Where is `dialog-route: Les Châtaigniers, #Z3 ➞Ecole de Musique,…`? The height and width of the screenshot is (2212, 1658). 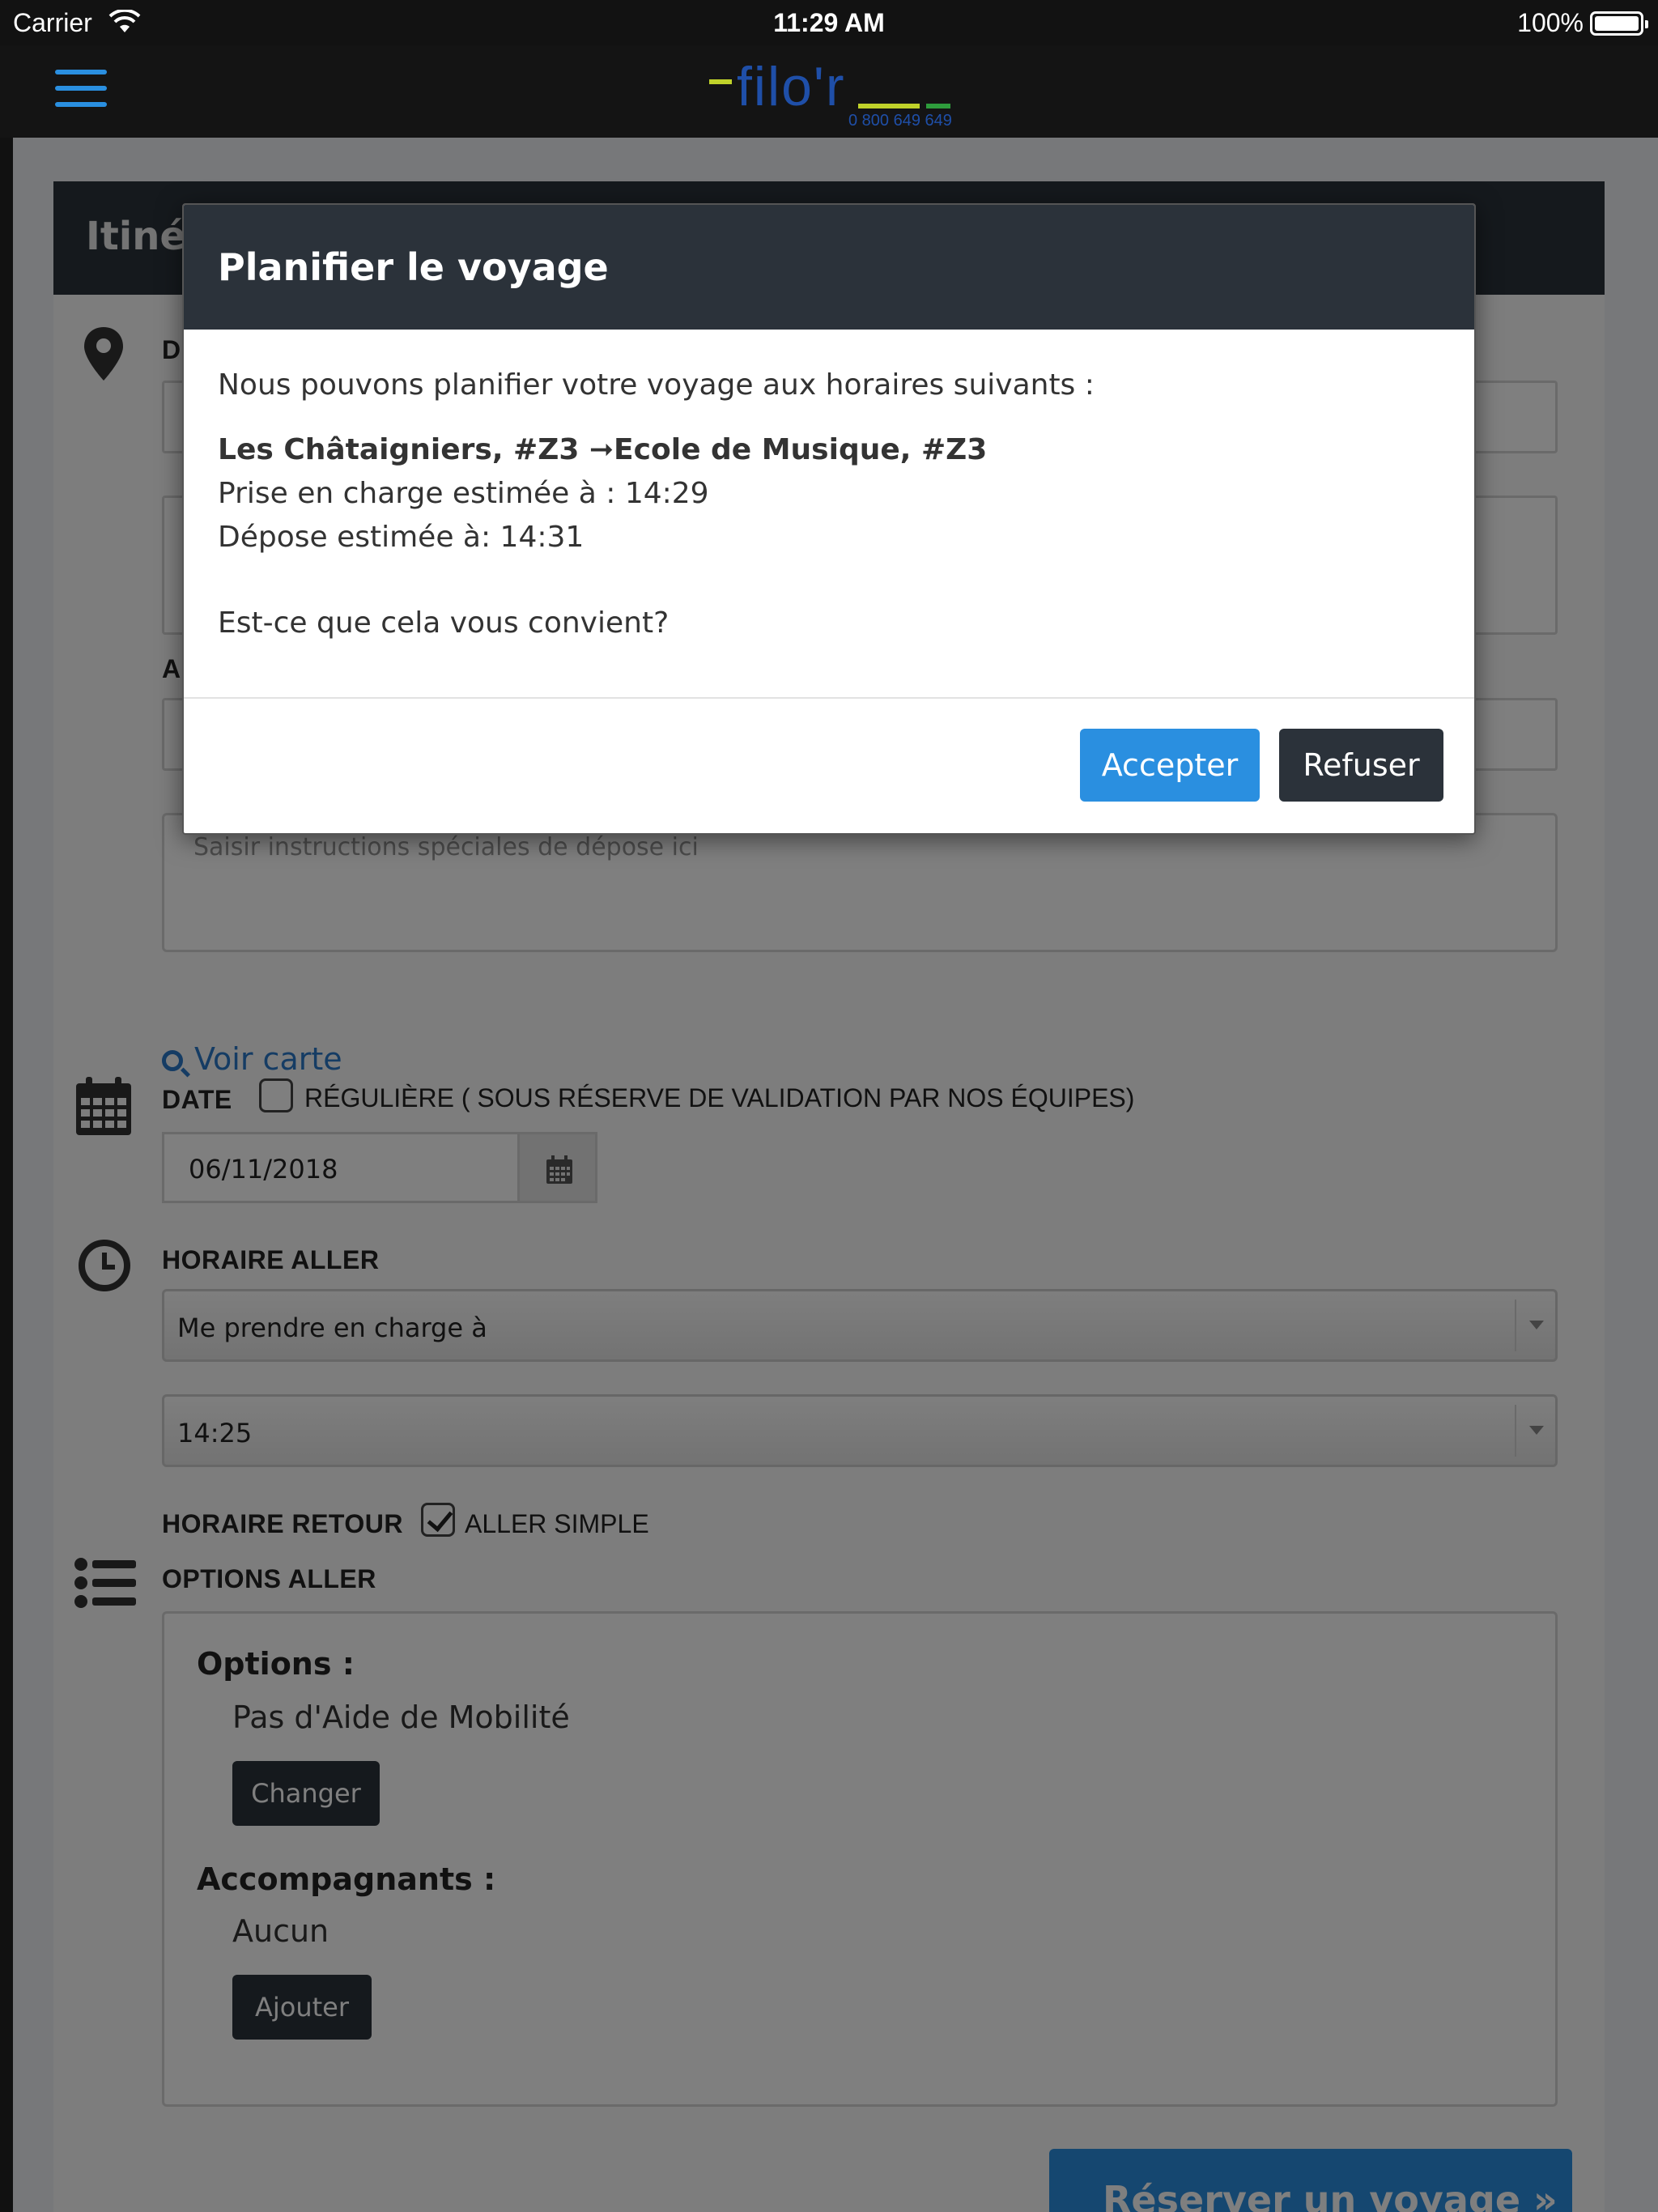 dialog-route: Les Châtaigniers, #Z3 ➞Ecole de Musique,… is located at coordinates (603, 450).